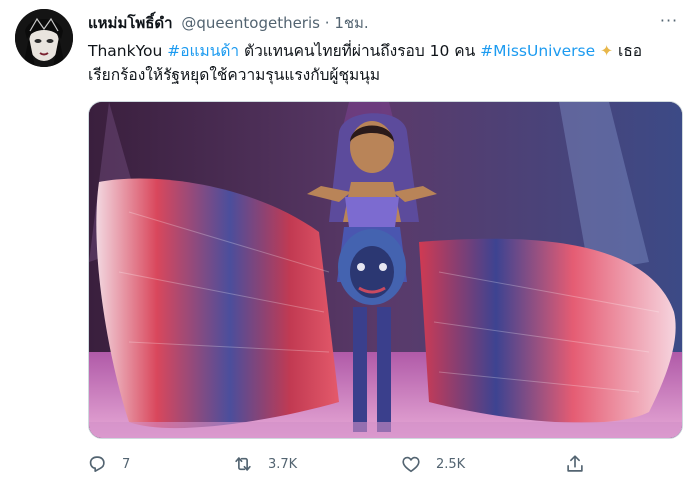  I want to click on avatar, so click(44, 38).